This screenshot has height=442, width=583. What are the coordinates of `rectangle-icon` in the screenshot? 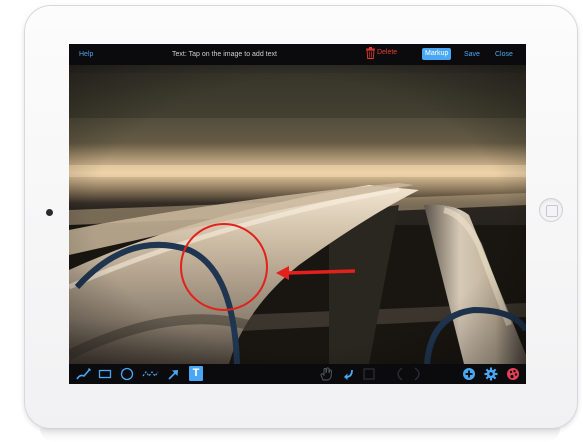 It's located at (105, 374).